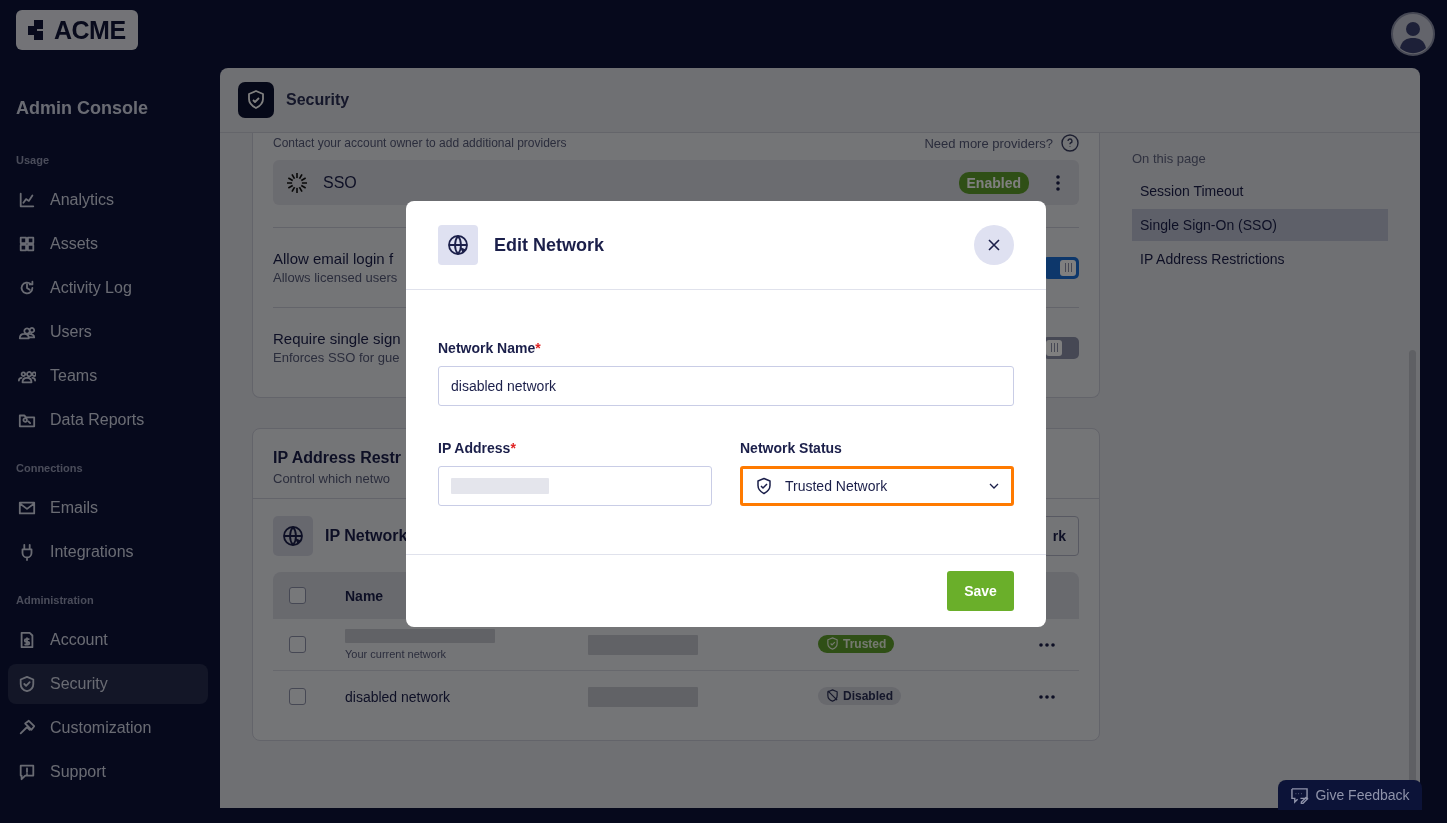 The height and width of the screenshot is (823, 1447). What do you see at coordinates (337, 338) in the screenshot?
I see `setting-title: Require single sign` at bounding box center [337, 338].